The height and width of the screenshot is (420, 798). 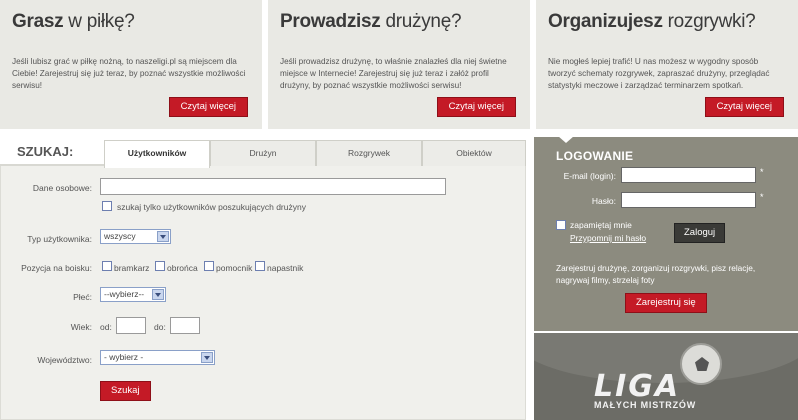 I want to click on forgot-password-link: Przypomnij mi hasło, so click(x=608, y=238).